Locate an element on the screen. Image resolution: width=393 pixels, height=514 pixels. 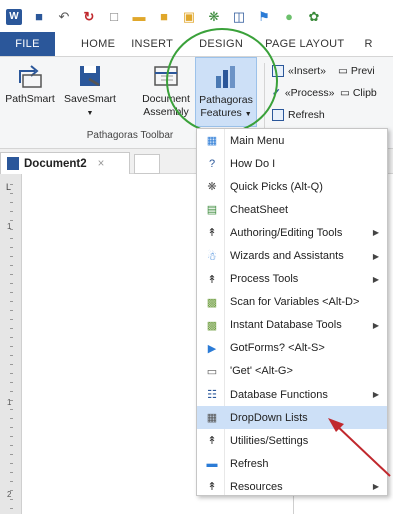
quick-picks-icon: ❋ is located at coordinates (212, 187).